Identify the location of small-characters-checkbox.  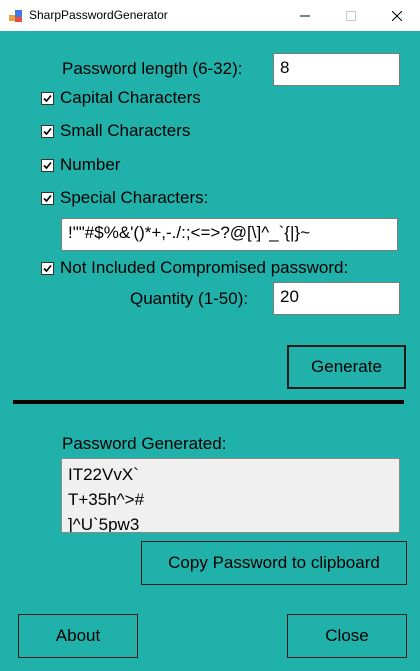
(47, 131).